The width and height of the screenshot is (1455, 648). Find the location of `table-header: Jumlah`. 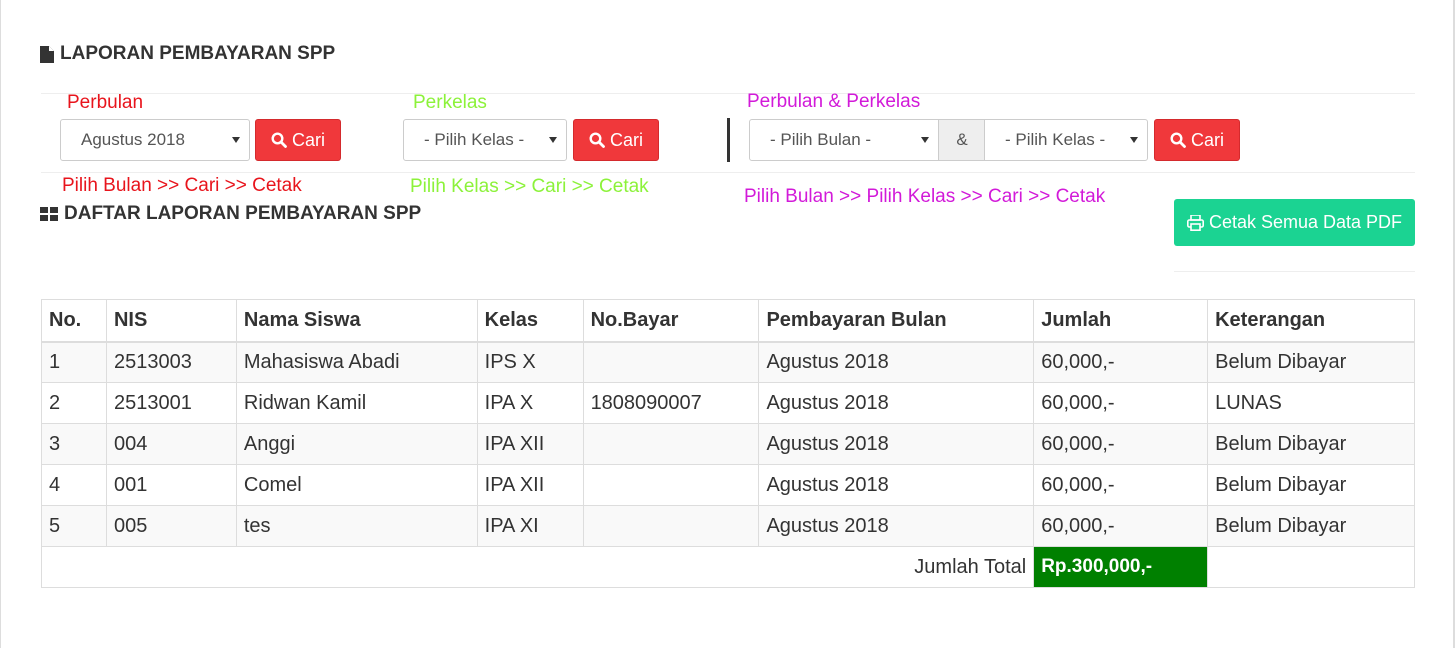

table-header: Jumlah is located at coordinates (1121, 321).